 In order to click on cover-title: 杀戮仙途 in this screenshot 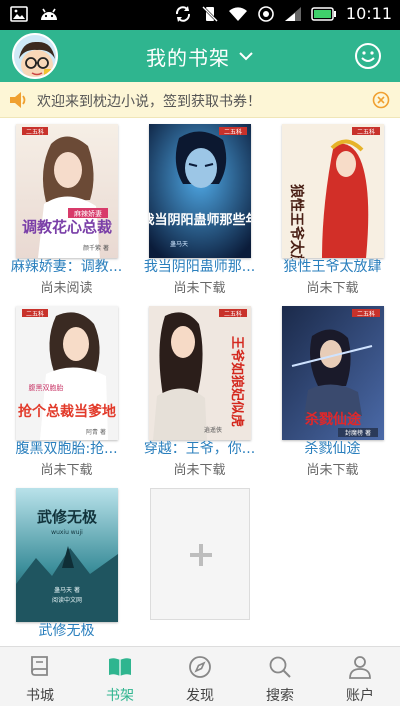, I will do `click(333, 419)`.